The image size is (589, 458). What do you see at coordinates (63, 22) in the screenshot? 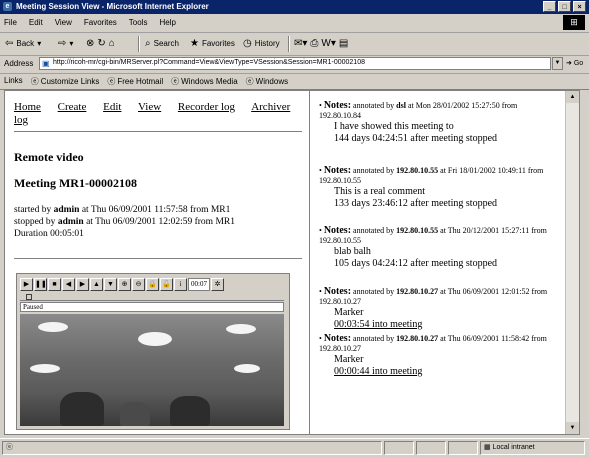
I see `menu-view: View` at bounding box center [63, 22].